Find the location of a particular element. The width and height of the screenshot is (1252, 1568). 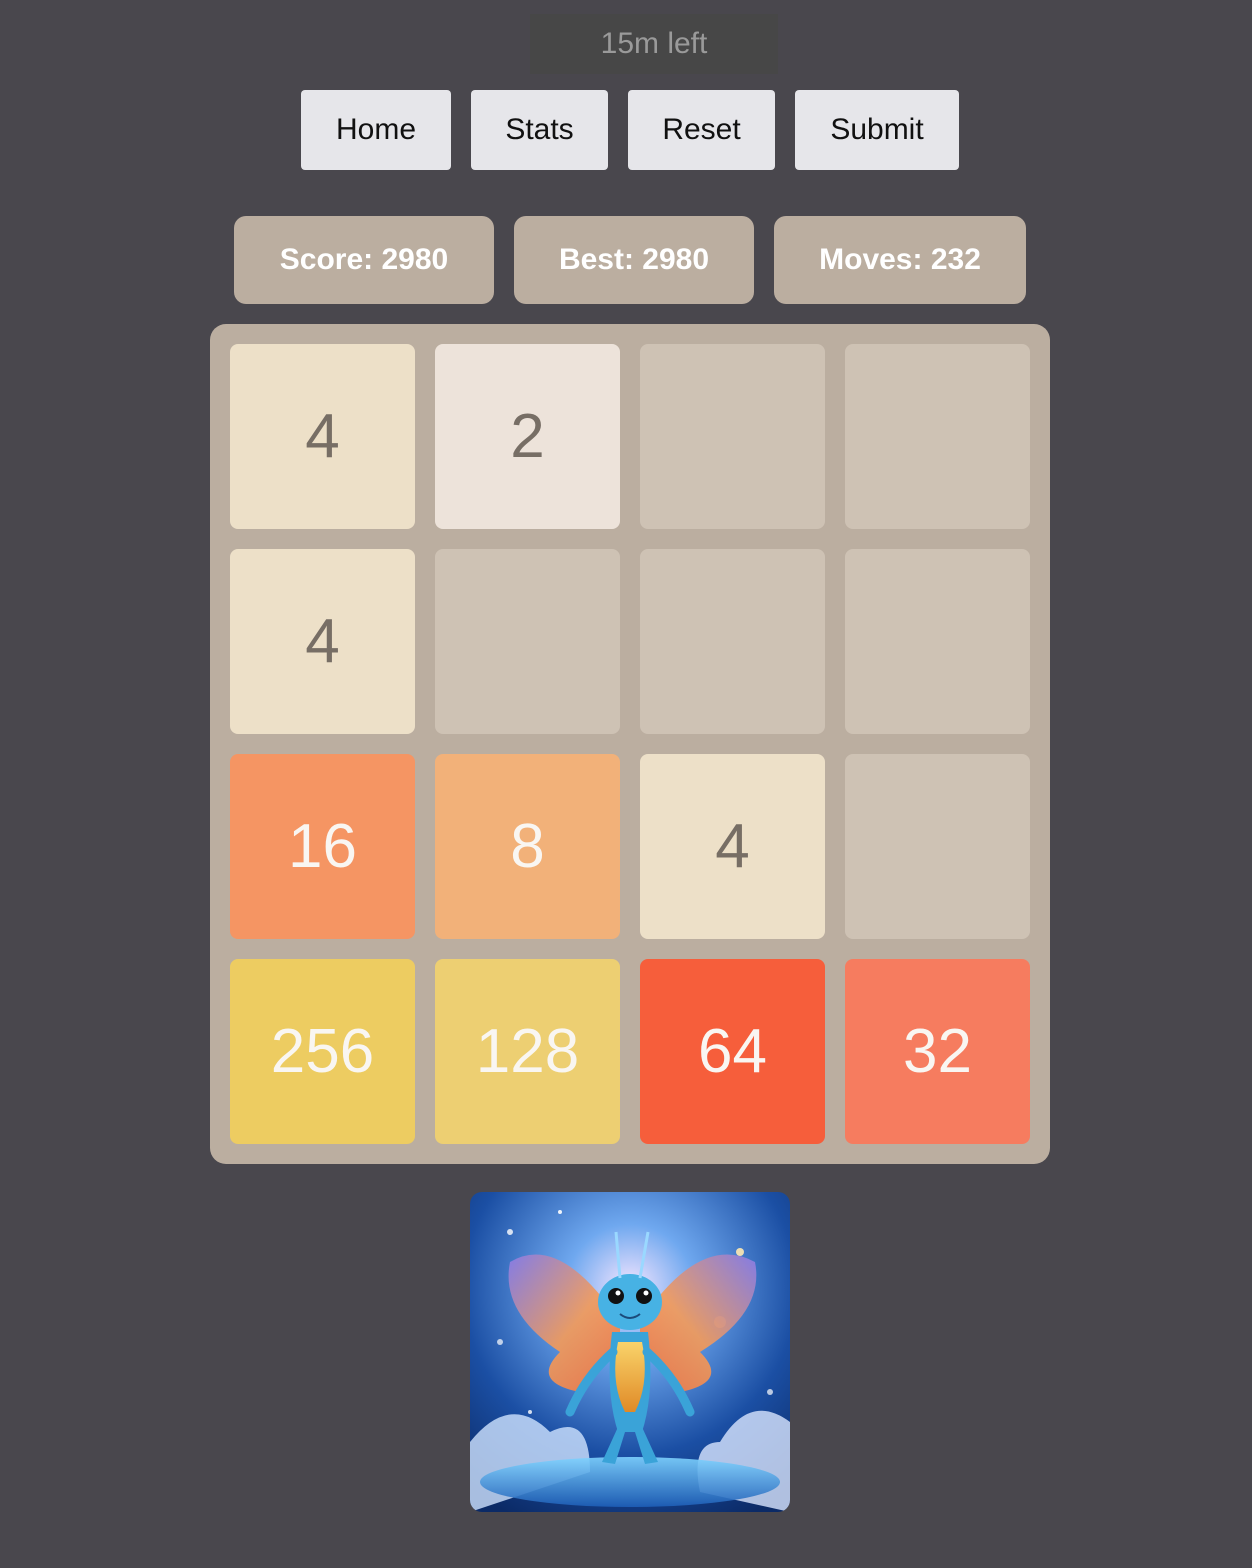

winged-blue-creature-icon is located at coordinates (630, 1352).